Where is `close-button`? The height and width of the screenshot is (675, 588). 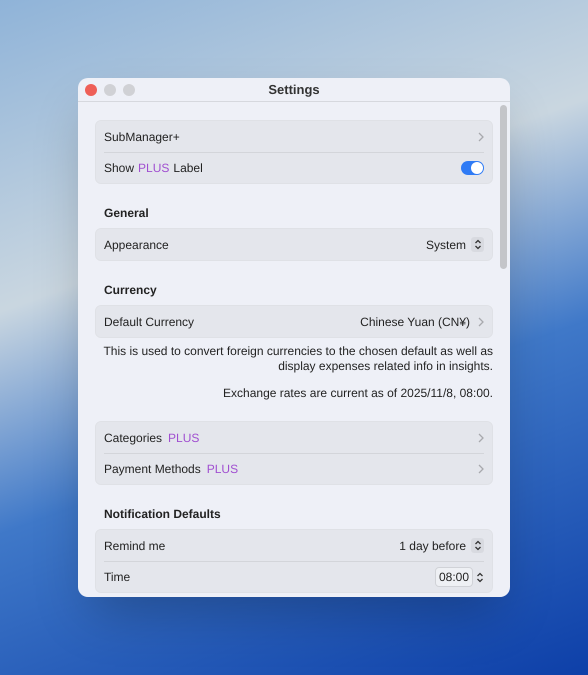 close-button is located at coordinates (91, 90).